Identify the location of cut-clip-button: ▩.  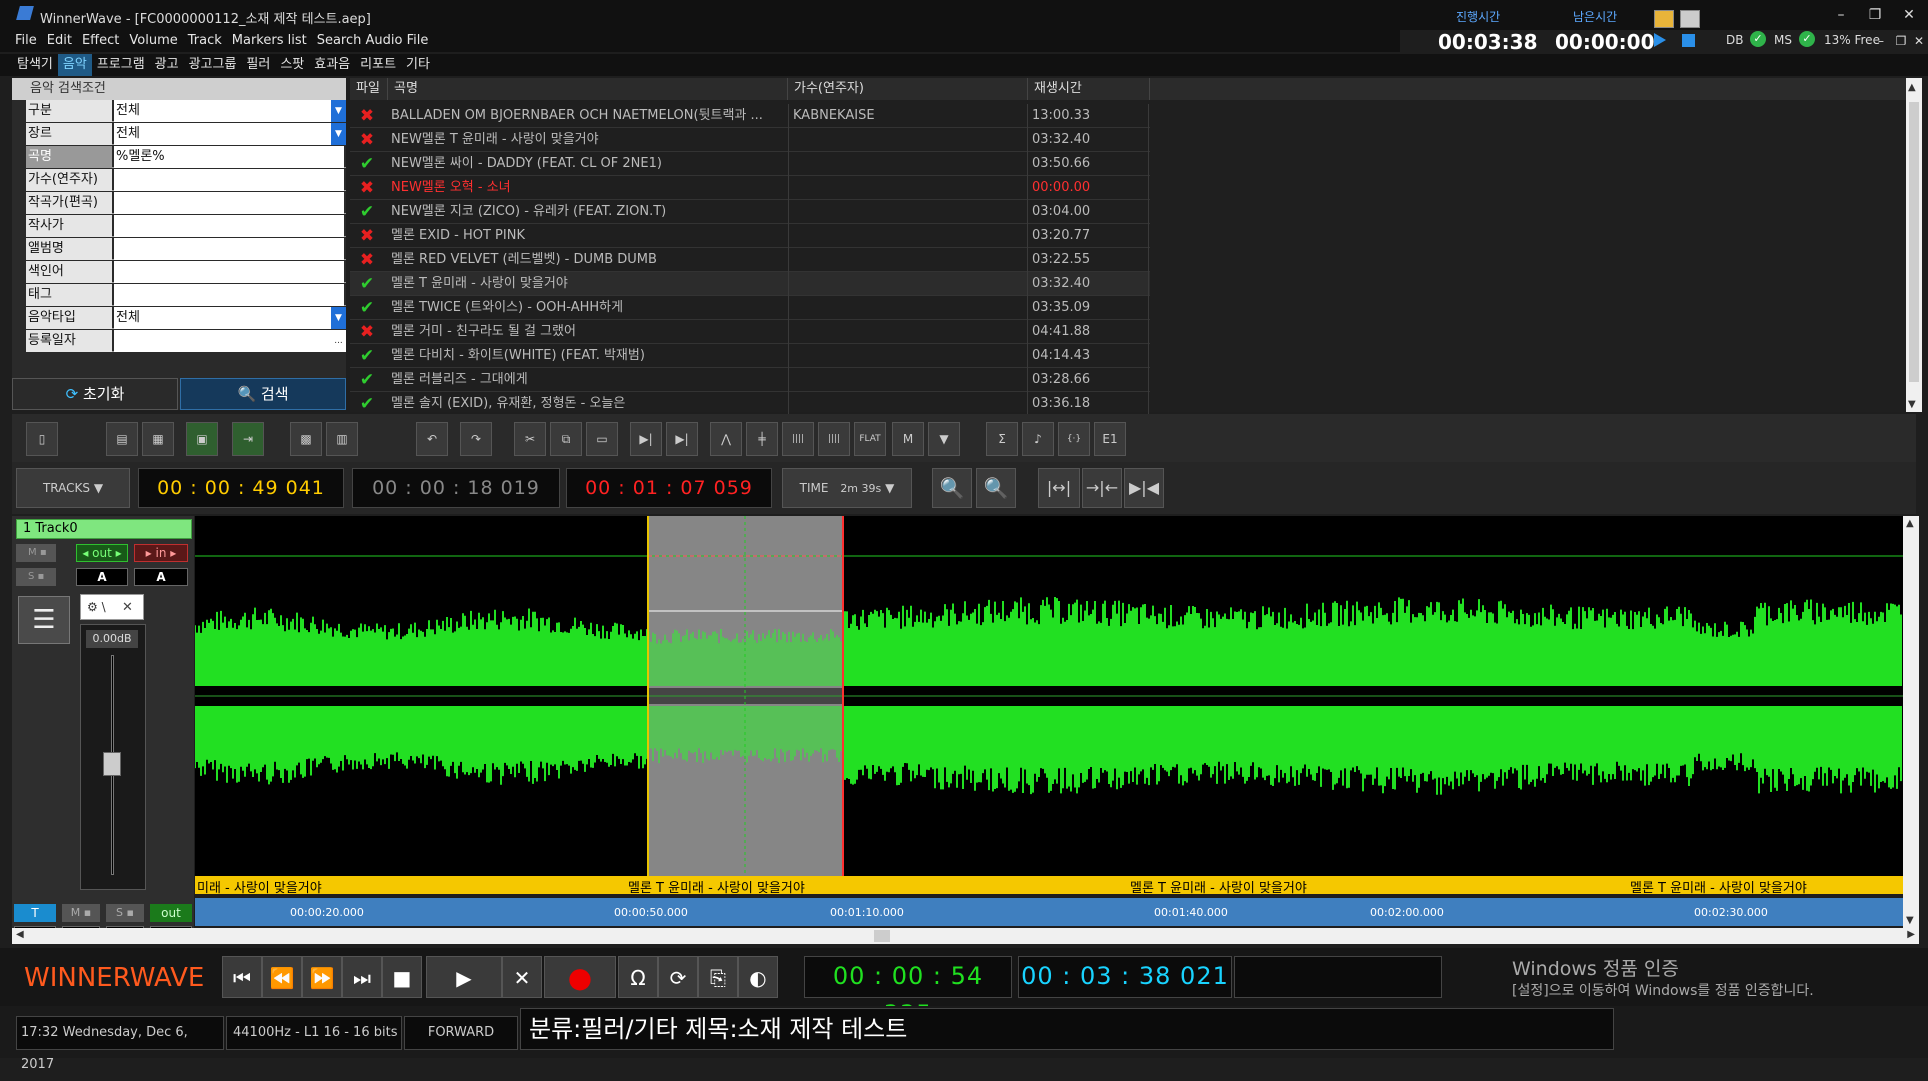
(306, 439).